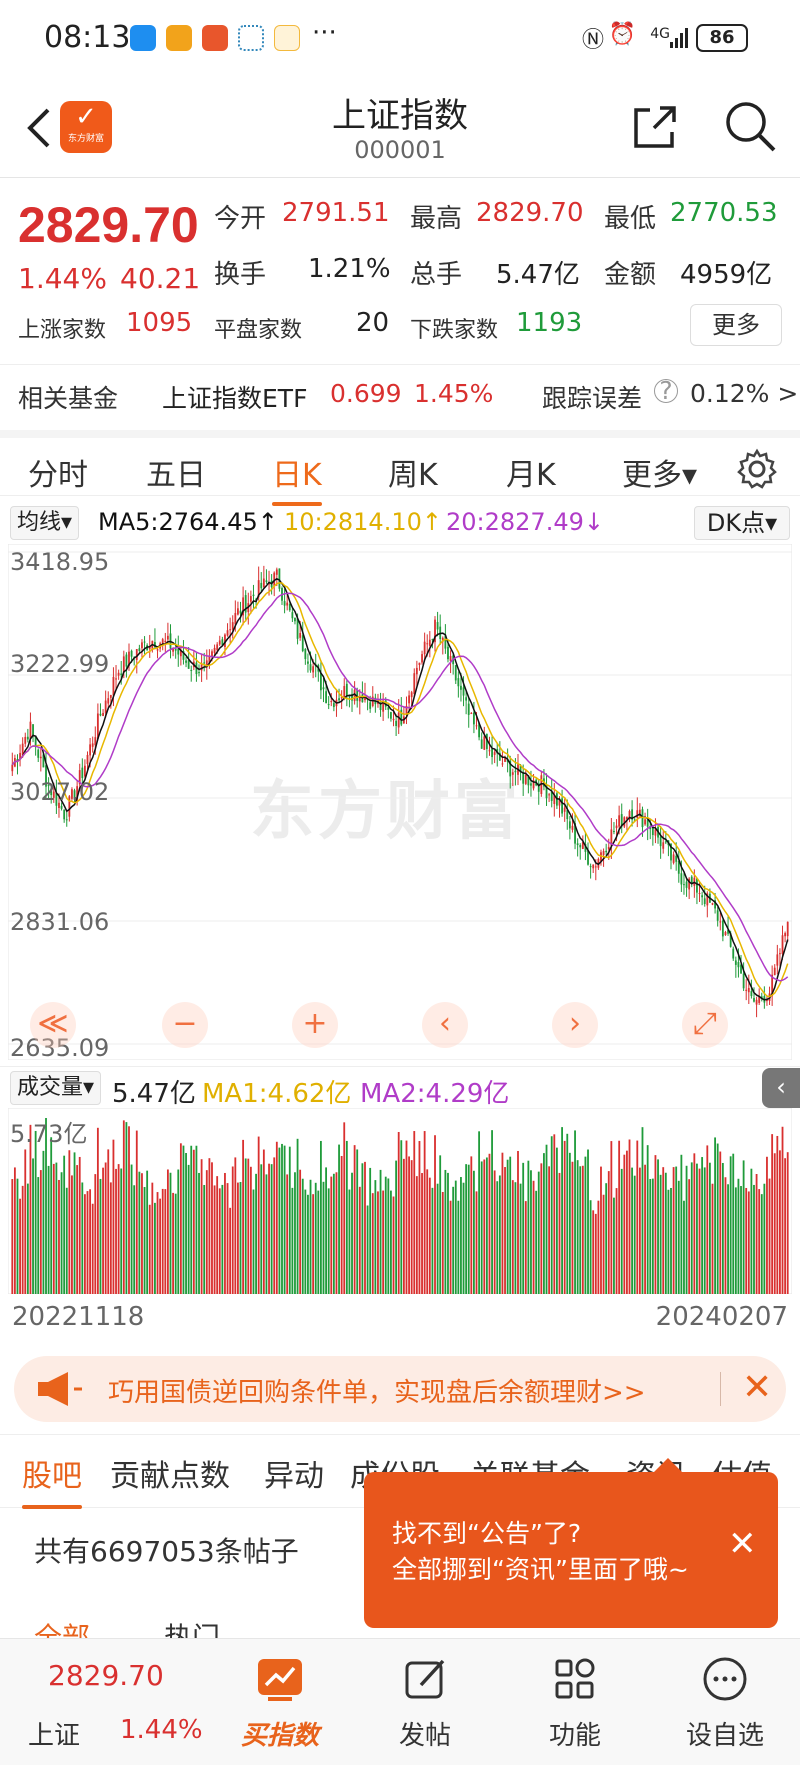 The width and height of the screenshot is (800, 1765). I want to click on nav-index-pct: 1.44%, so click(161, 1730).